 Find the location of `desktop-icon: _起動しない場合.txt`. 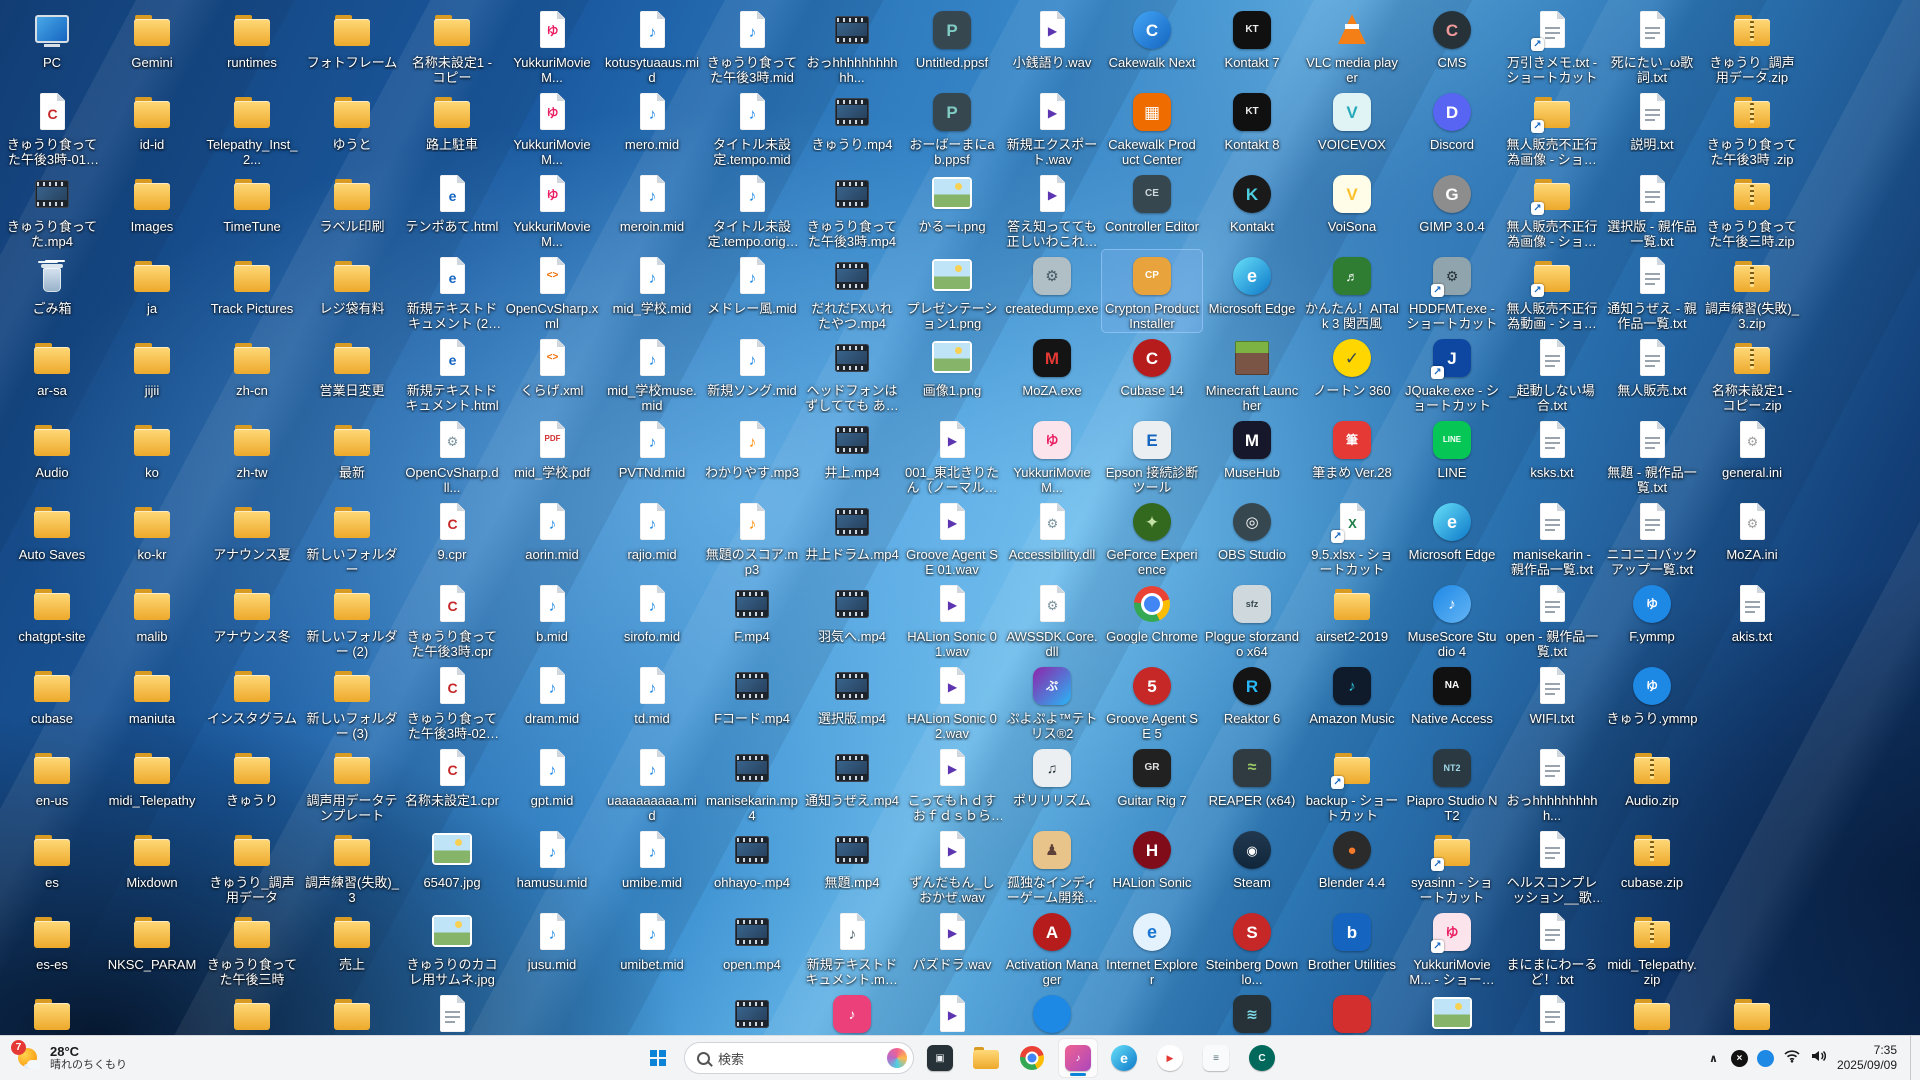

desktop-icon: _起動しない場合.txt is located at coordinates (1552, 373).